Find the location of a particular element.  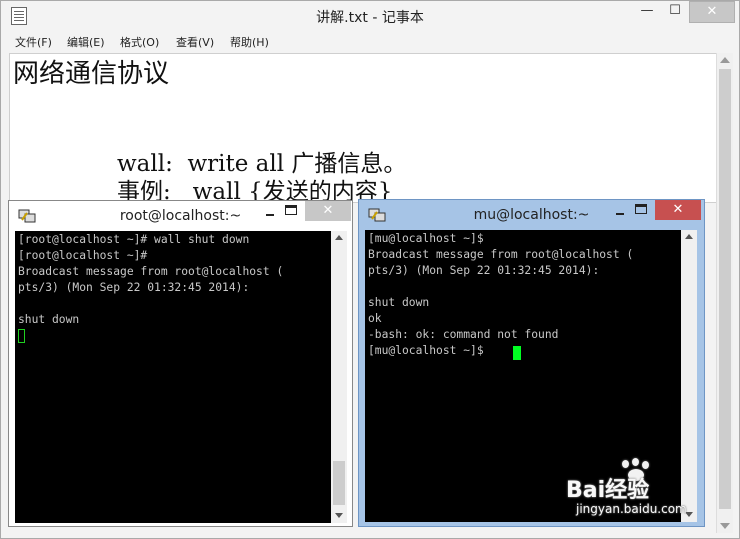

menu-edit: 编辑(E) is located at coordinates (86, 42).